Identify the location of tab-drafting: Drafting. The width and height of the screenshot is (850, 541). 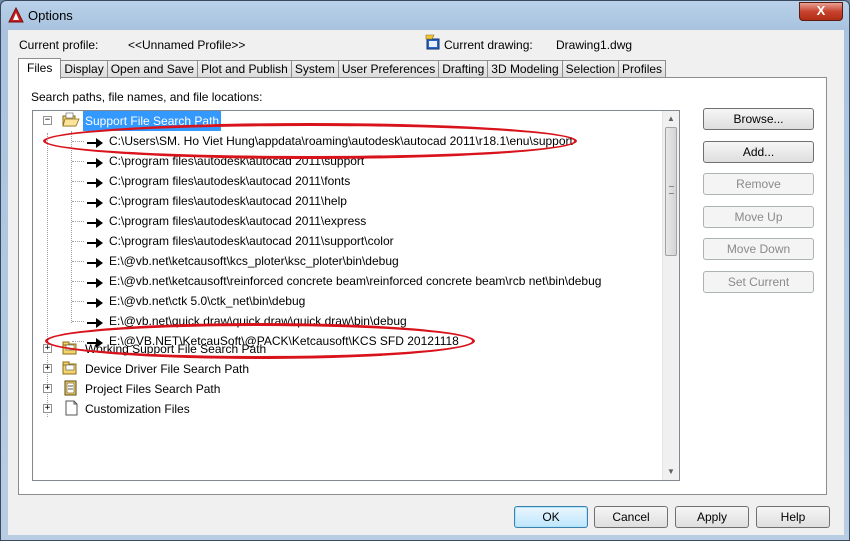
(463, 69).